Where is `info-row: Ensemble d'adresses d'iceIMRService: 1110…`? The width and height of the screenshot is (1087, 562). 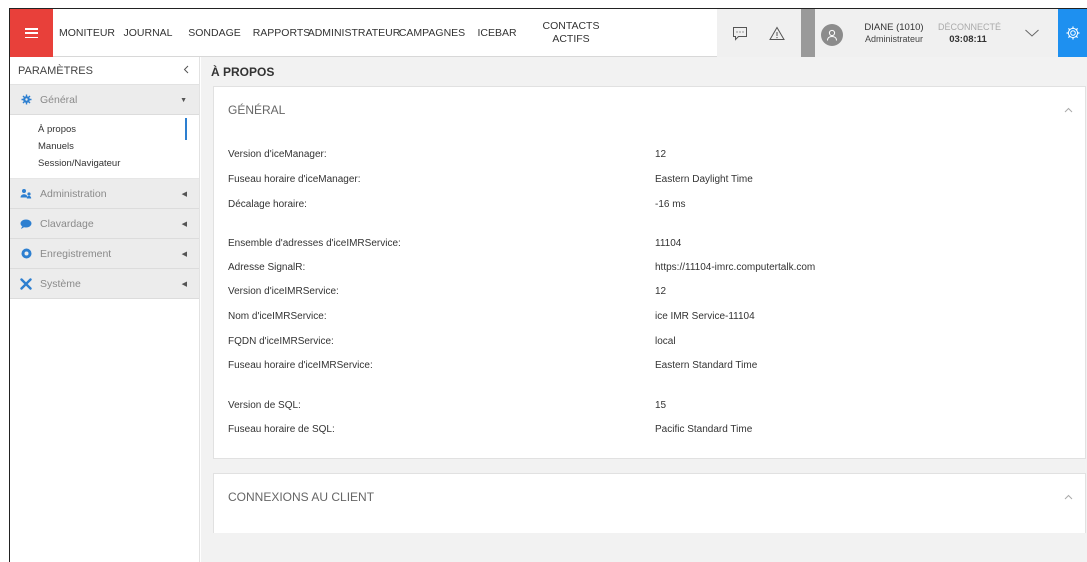 info-row: Ensemble d'adresses d'iceIMRService: 1110… is located at coordinates (648, 248).